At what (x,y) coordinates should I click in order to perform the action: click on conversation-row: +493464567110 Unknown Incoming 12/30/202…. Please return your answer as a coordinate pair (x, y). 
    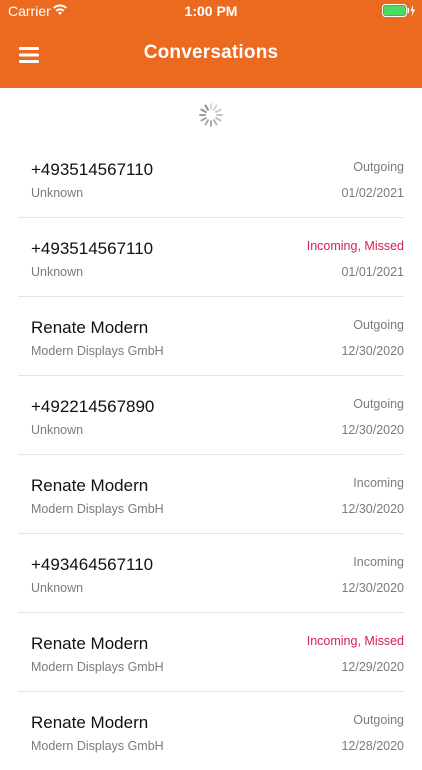
    Looking at the image, I should click on (211, 573).